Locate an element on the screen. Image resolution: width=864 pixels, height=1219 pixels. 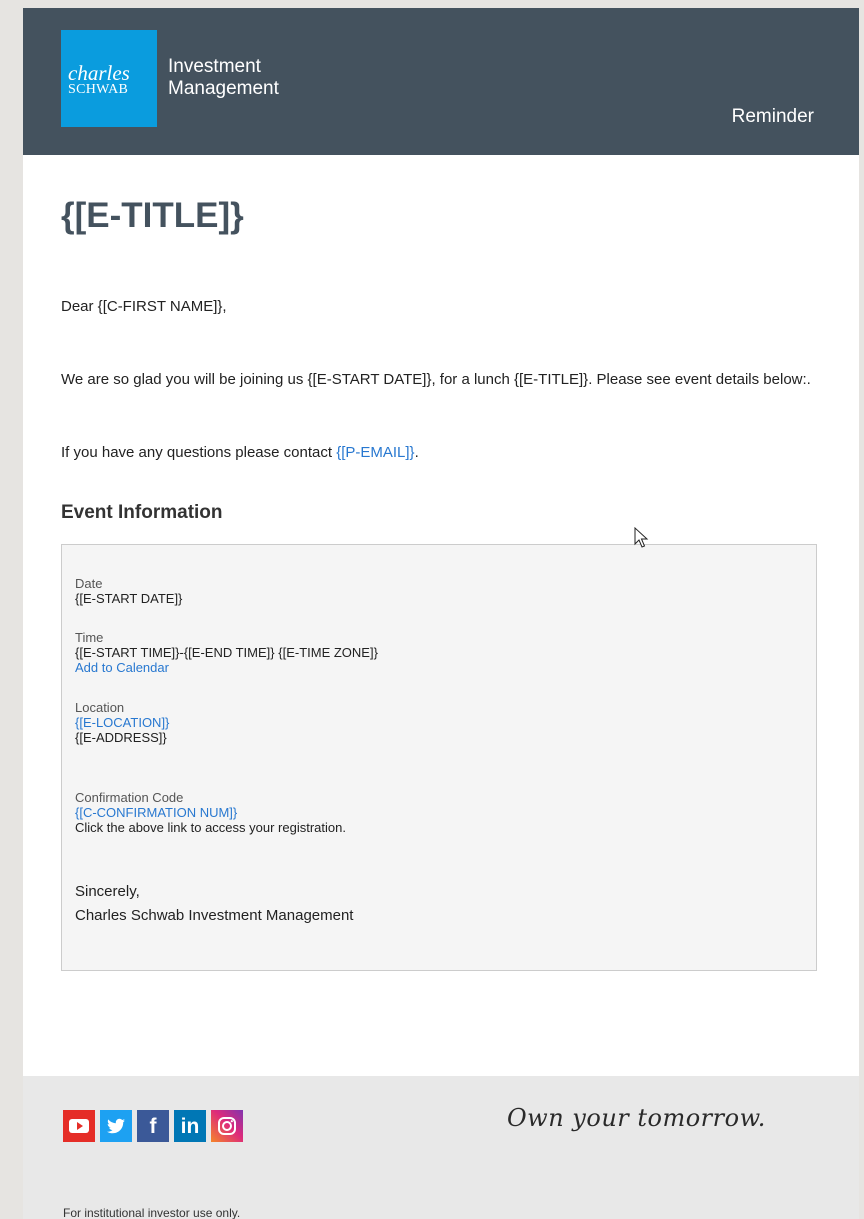
social-links: f in is located at coordinates (155, 1126).